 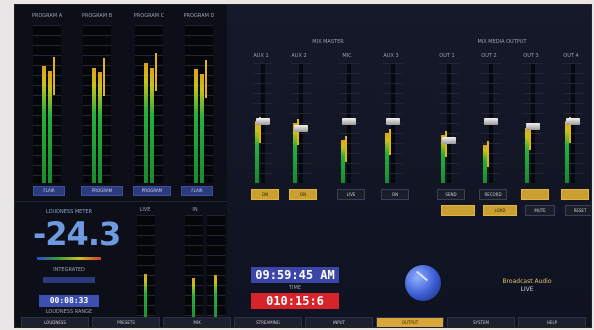 I want to click on mixer-button-2: RESET, so click(x=578, y=210).